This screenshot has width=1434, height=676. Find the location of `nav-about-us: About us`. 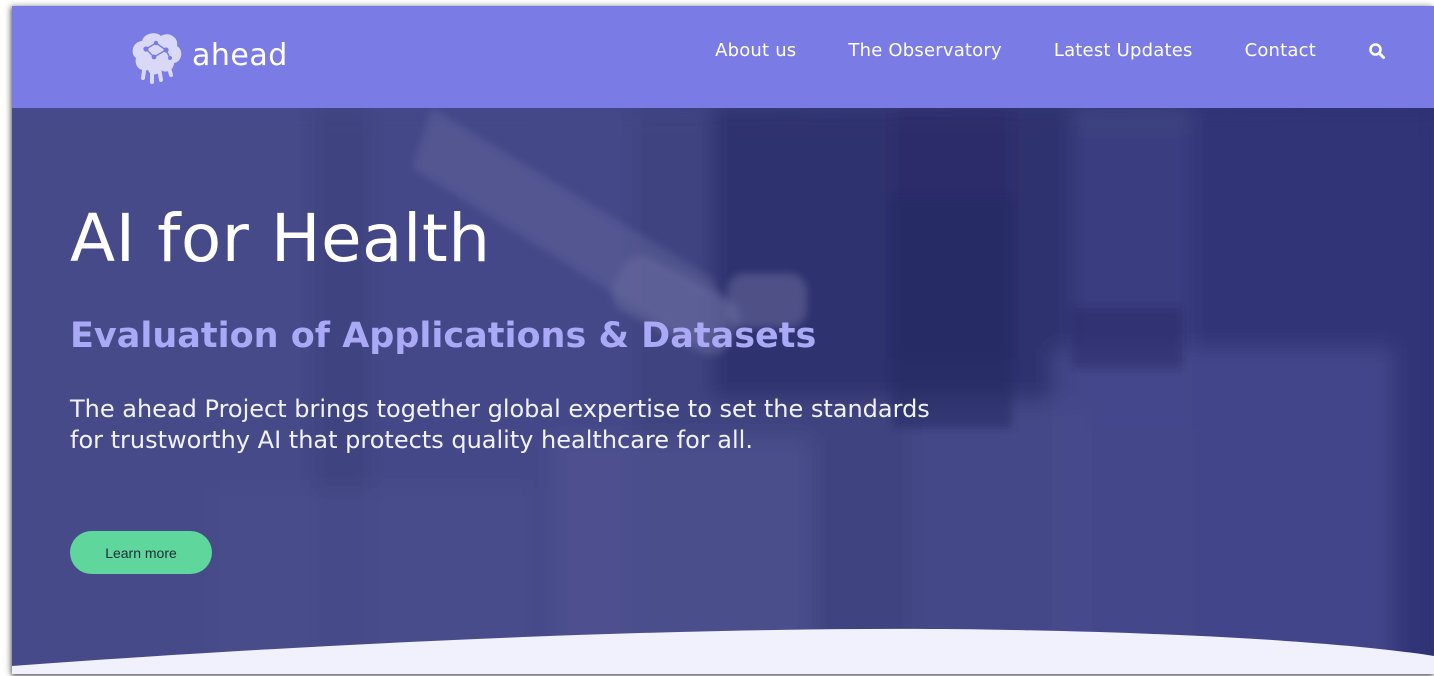

nav-about-us: About us is located at coordinates (755, 50).